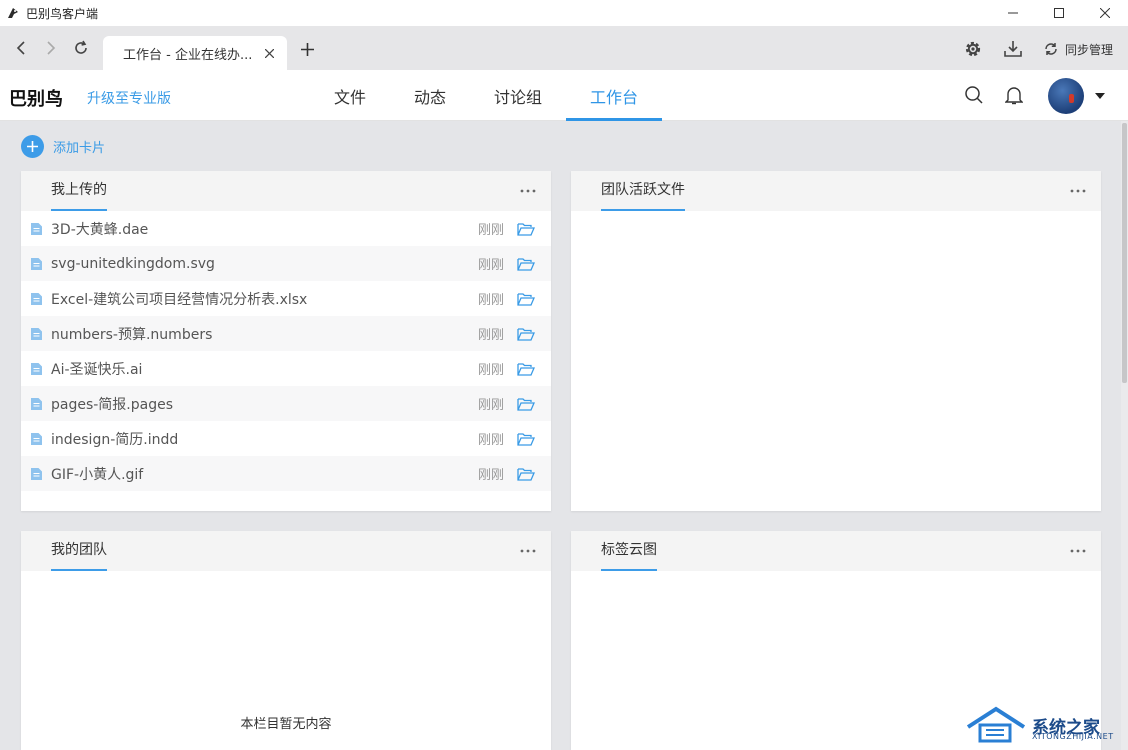 The height and width of the screenshot is (750, 1128). What do you see at coordinates (132, 334) in the screenshot?
I see `file-name: numbers-预算.numbers` at bounding box center [132, 334].